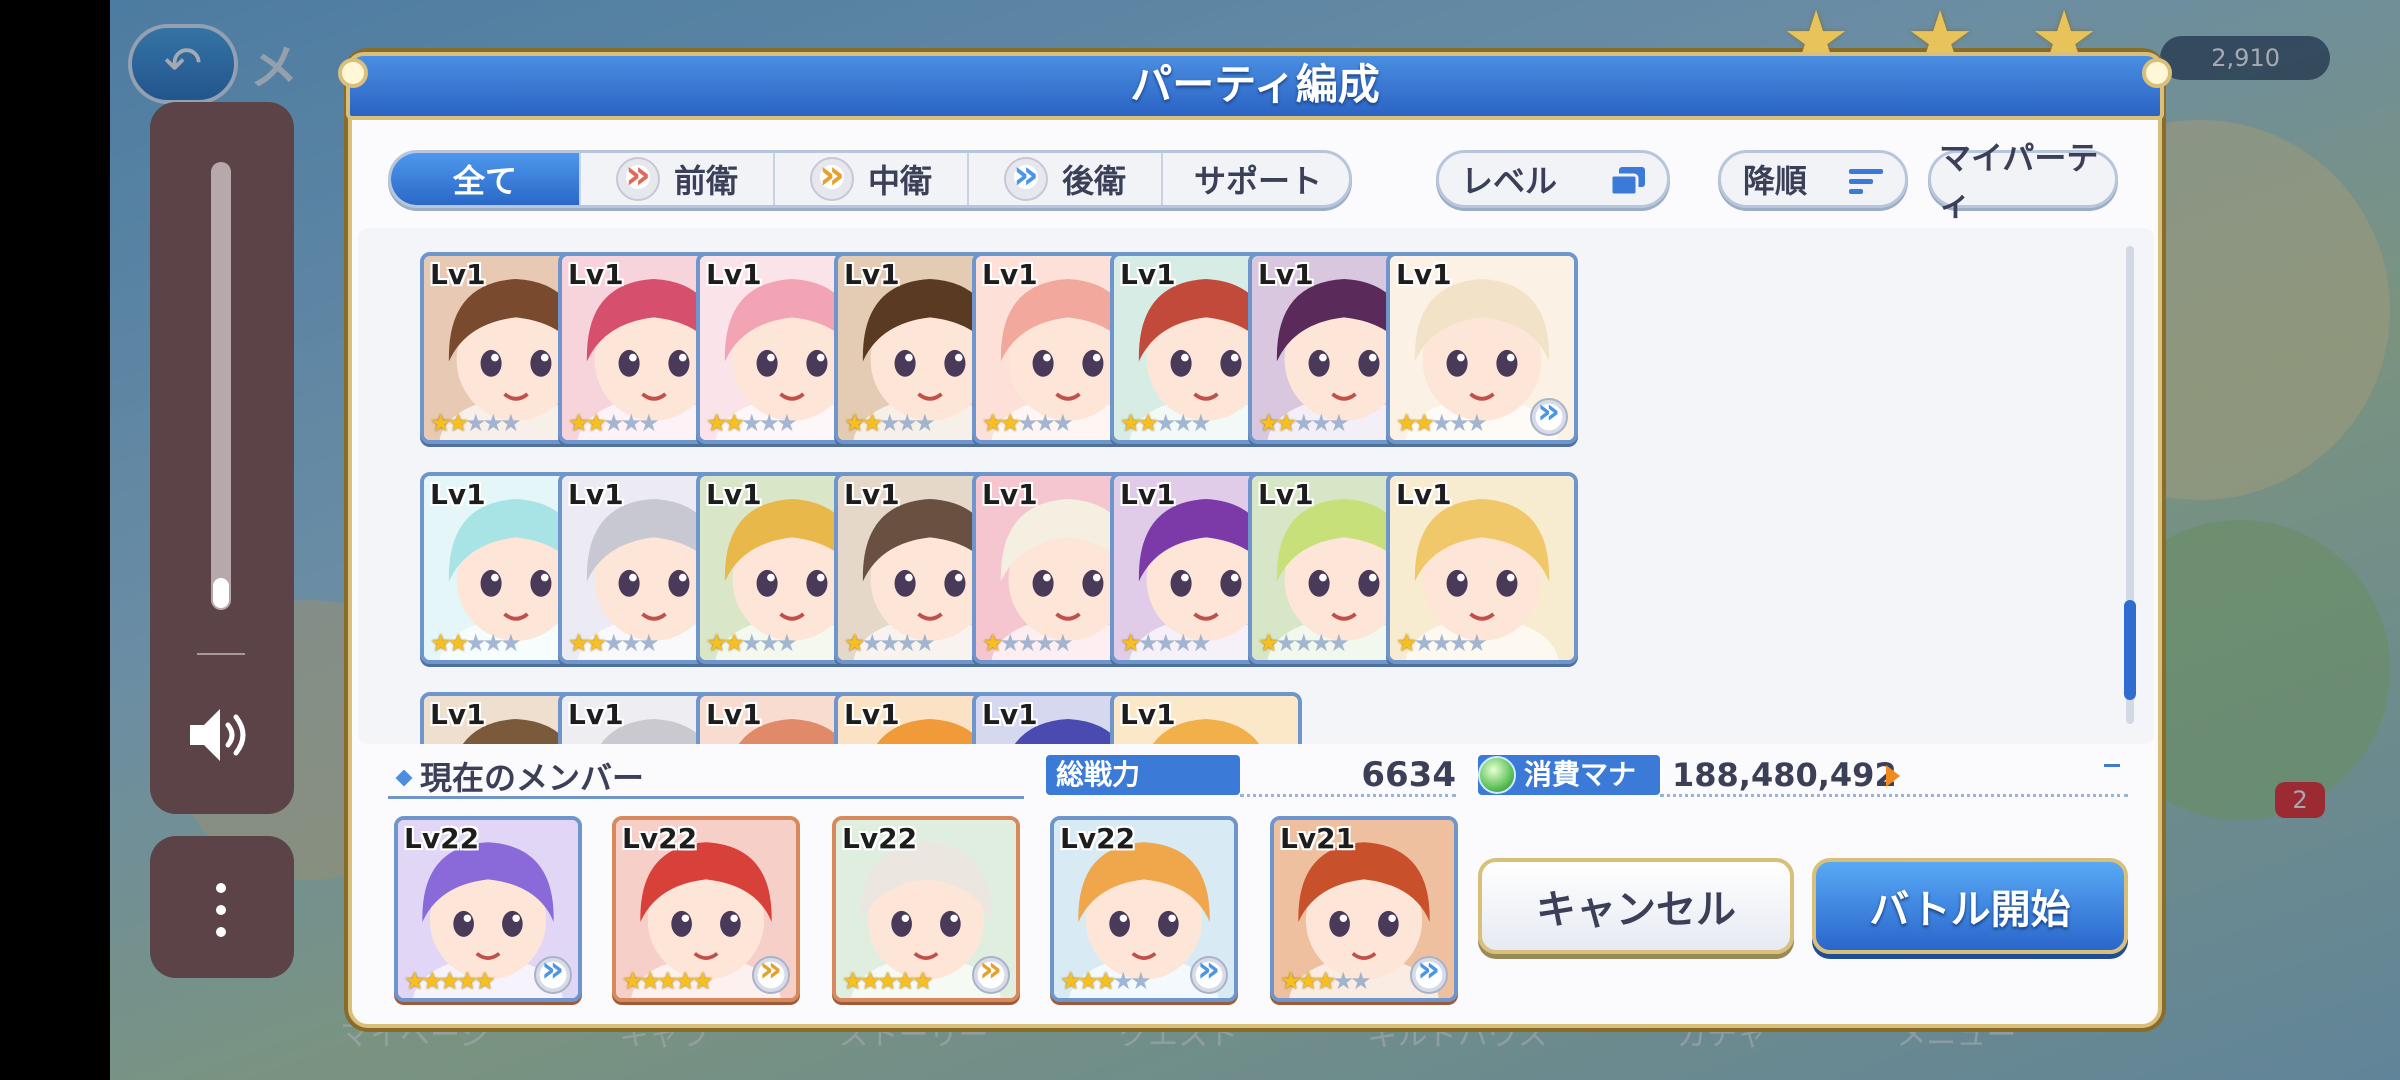  What do you see at coordinates (1497, 775) in the screenshot?
I see `mana-orb-icon` at bounding box center [1497, 775].